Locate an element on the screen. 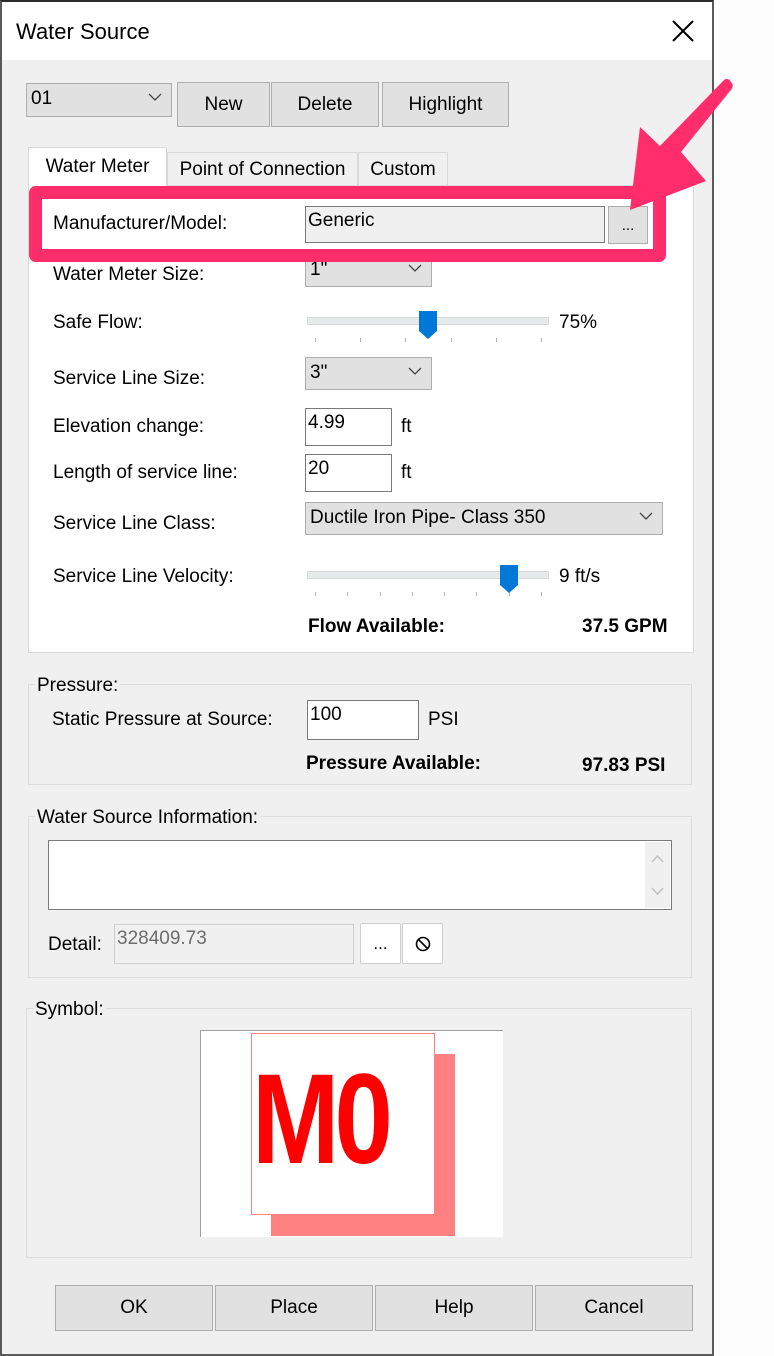  symbol-card: M0 is located at coordinates (343, 1124).